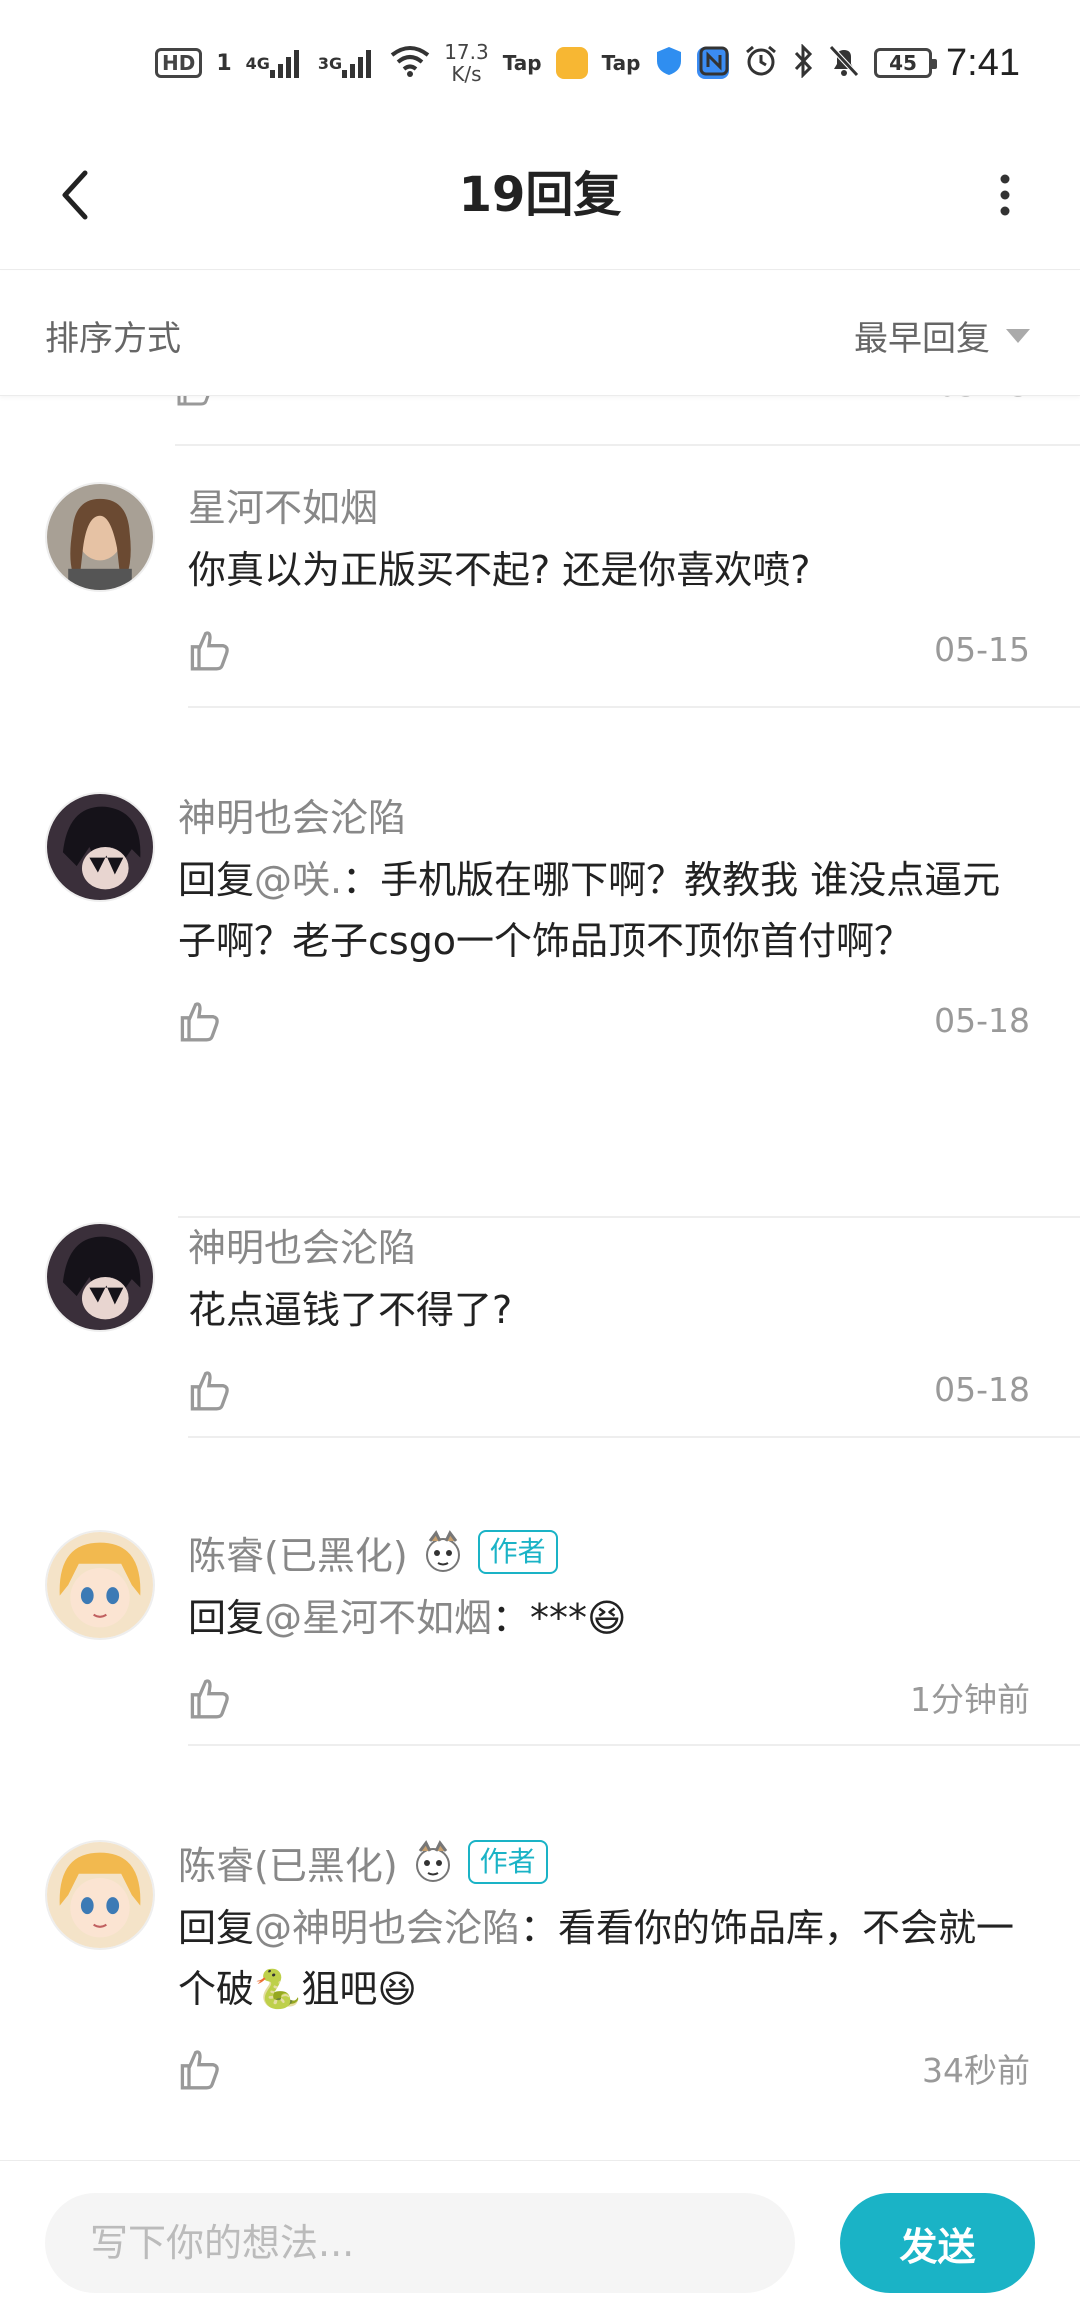 Image resolution: width=1080 pixels, height=2310 pixels. I want to click on caret-down-icon, so click(1018, 335).